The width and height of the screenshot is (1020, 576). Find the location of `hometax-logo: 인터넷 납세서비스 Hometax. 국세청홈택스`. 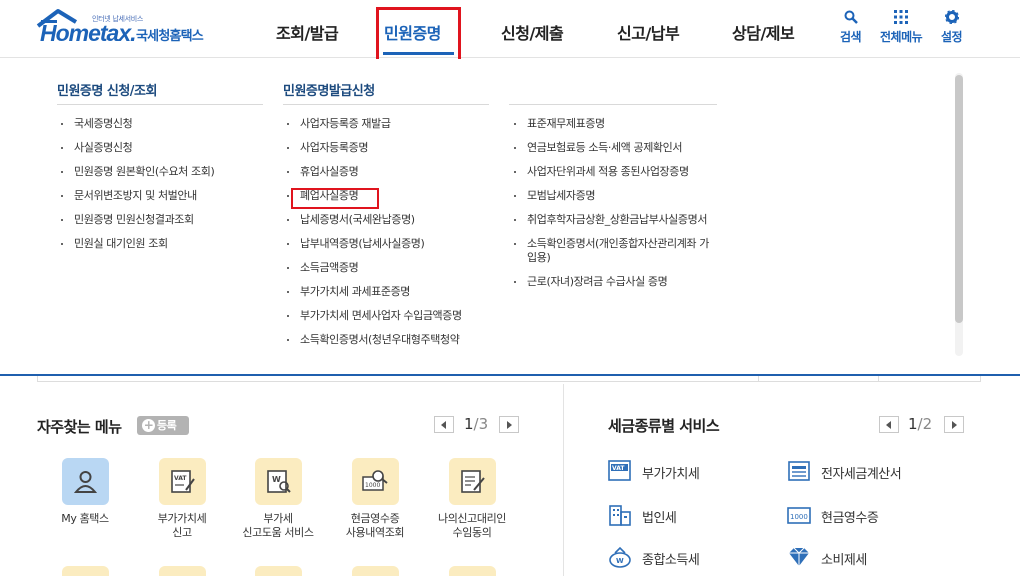

hometax-logo: 인터넷 납세서비스 Hometax. 국세청홈택스 is located at coordinates (131, 29).